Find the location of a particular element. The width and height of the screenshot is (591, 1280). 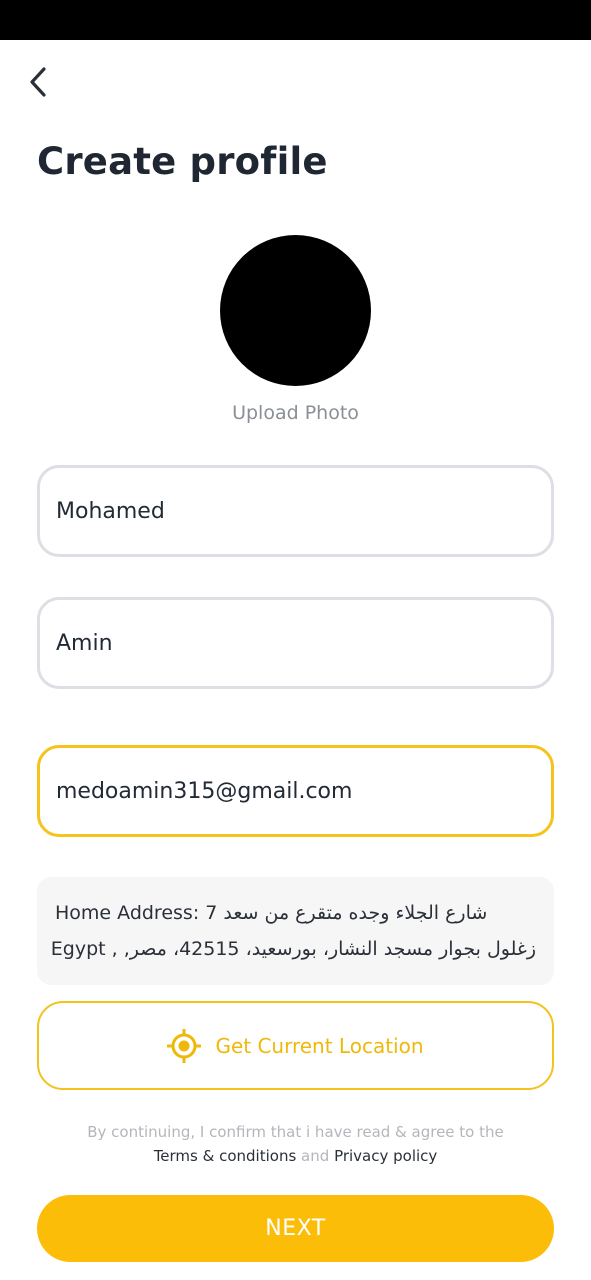

last-name-input is located at coordinates (295, 643).